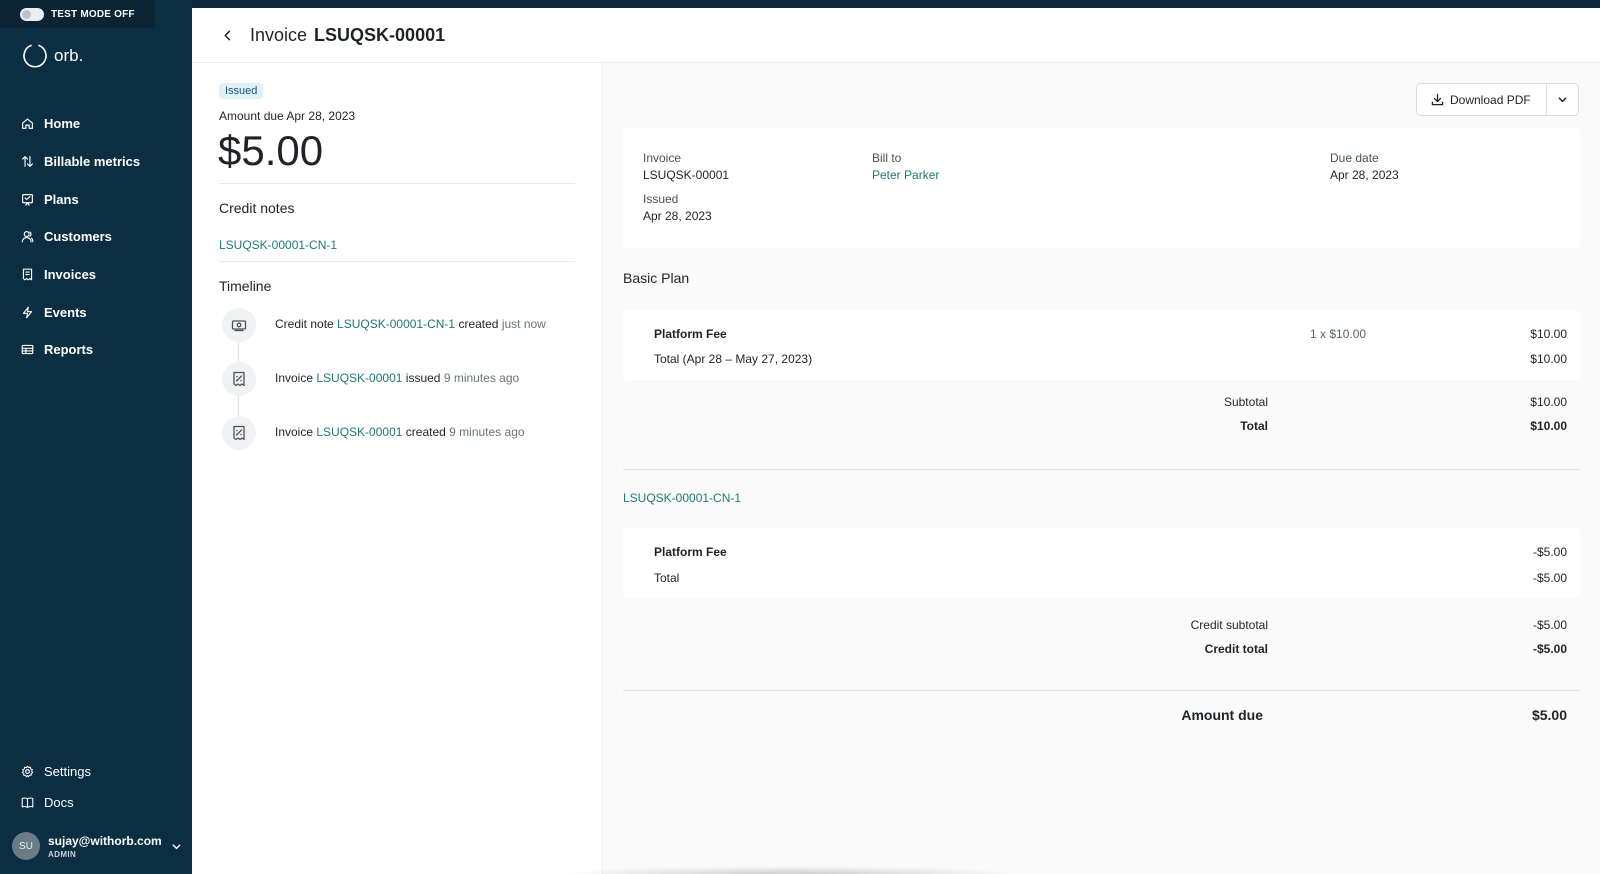 This screenshot has height=874, width=1600. Describe the element at coordinates (59, 802) in the screenshot. I see `sidebar-item-label: Docs` at that location.